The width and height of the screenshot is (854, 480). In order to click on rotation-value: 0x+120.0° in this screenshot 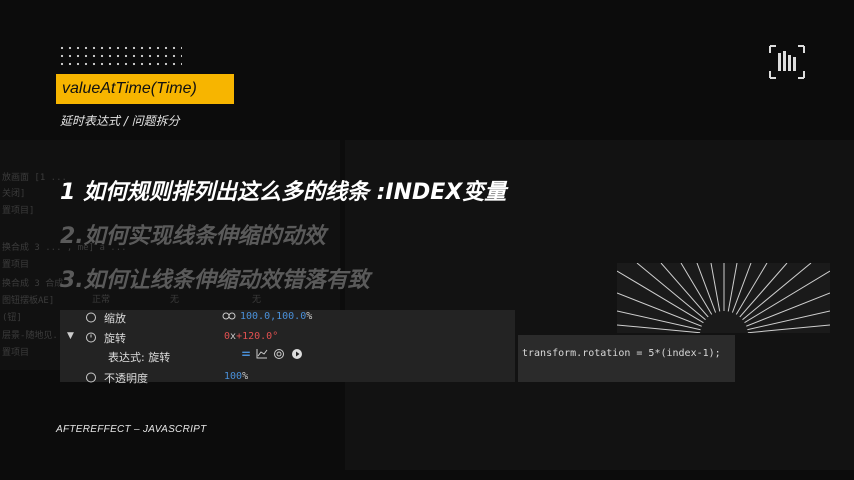, I will do `click(251, 336)`.